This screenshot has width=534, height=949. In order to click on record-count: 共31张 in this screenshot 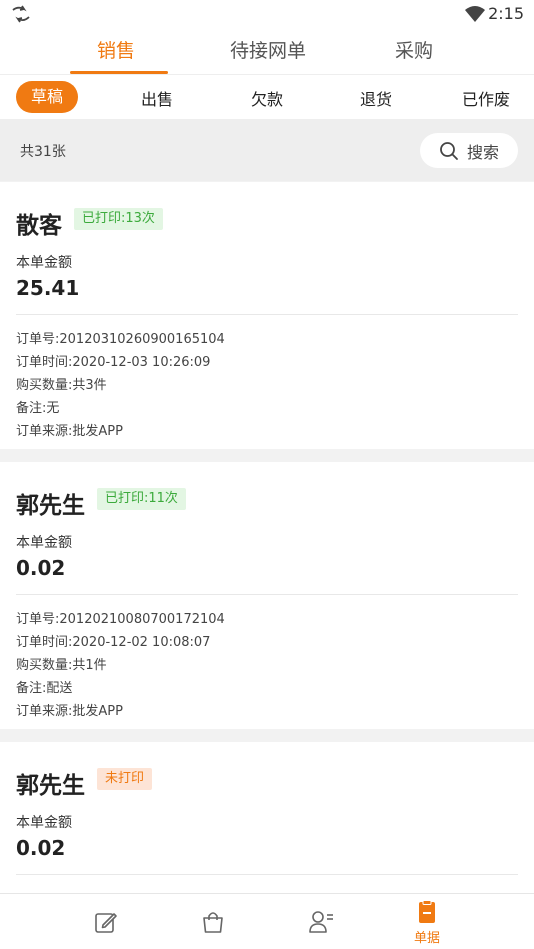, I will do `click(43, 152)`.